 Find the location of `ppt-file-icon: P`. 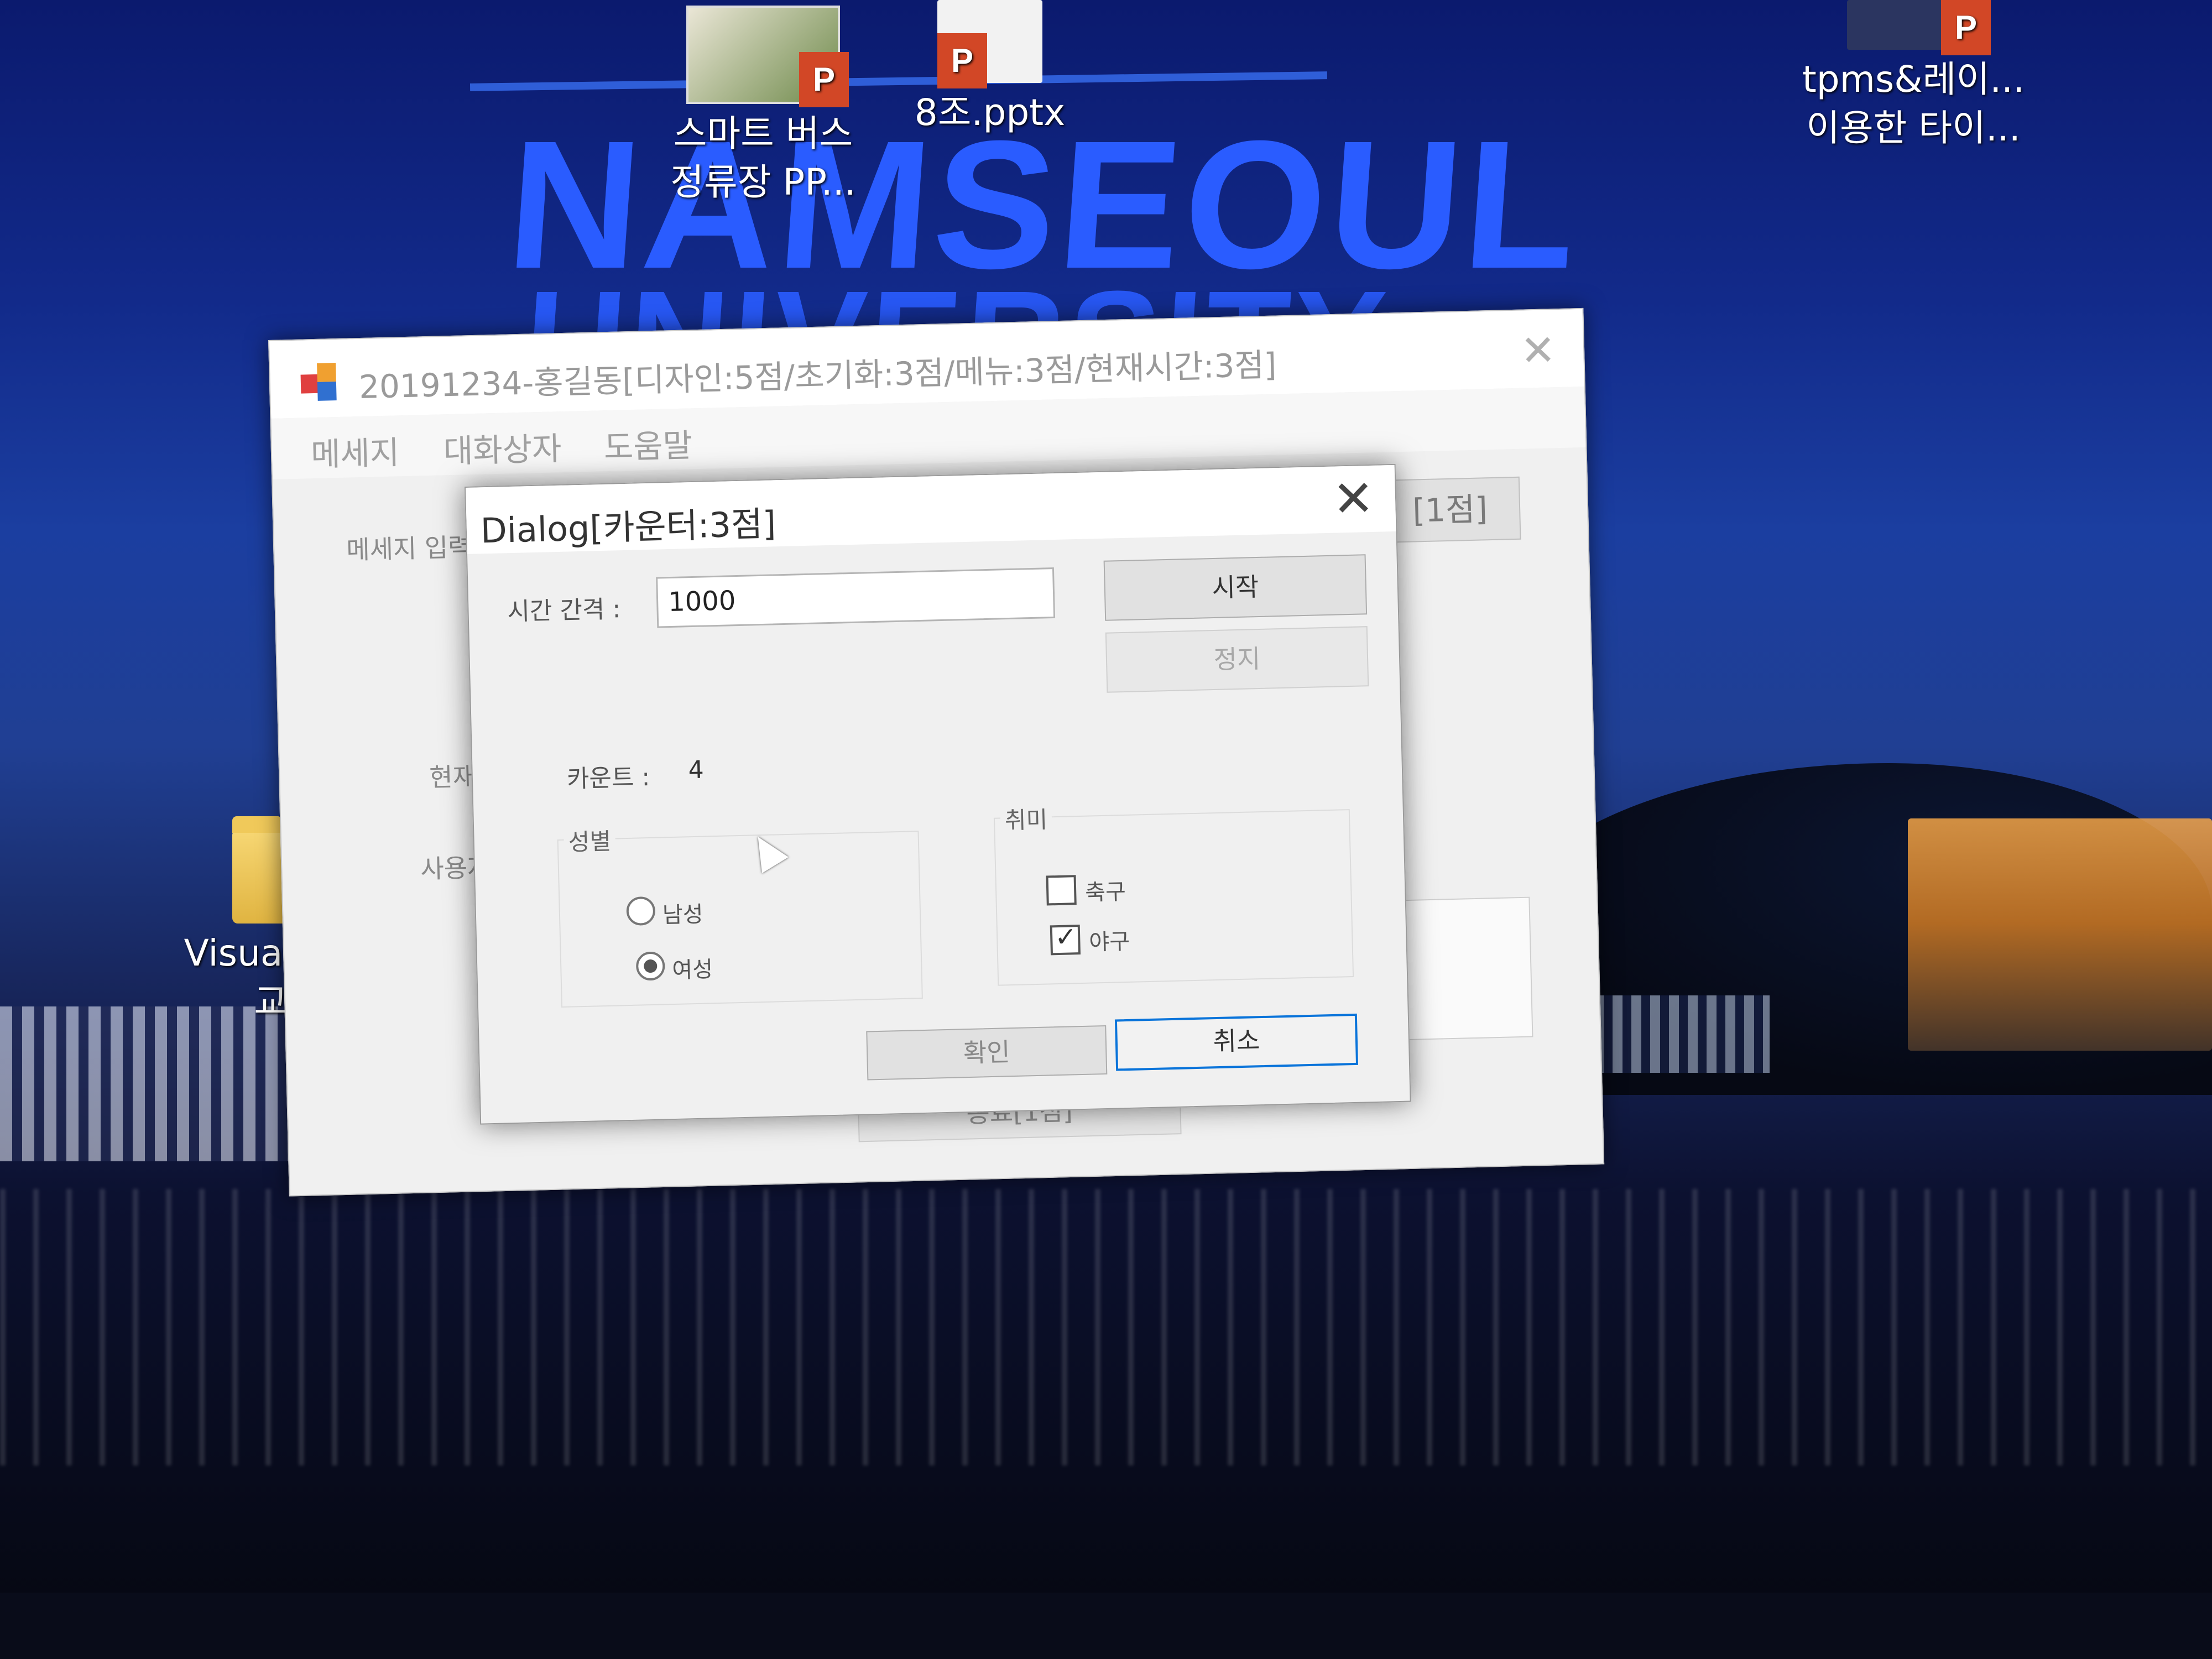

ppt-file-icon: P is located at coordinates (990, 44).